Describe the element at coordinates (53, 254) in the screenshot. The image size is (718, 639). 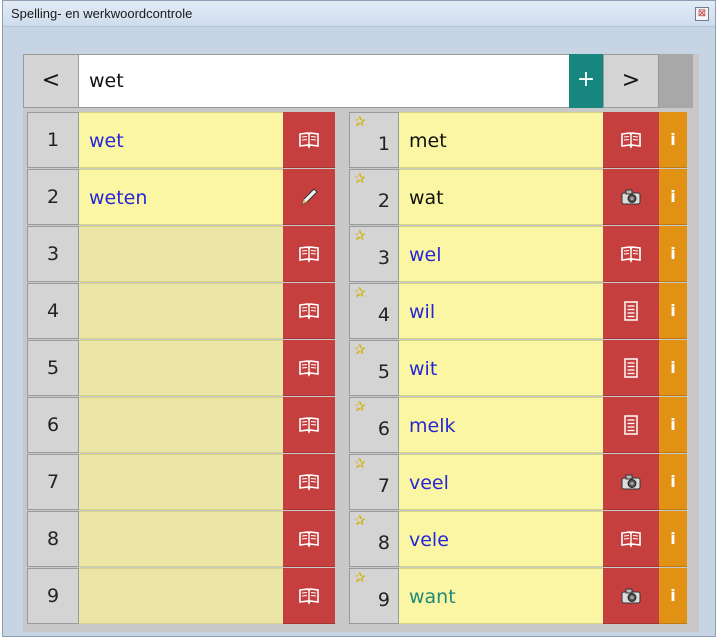
I see `row-number: 3` at that location.